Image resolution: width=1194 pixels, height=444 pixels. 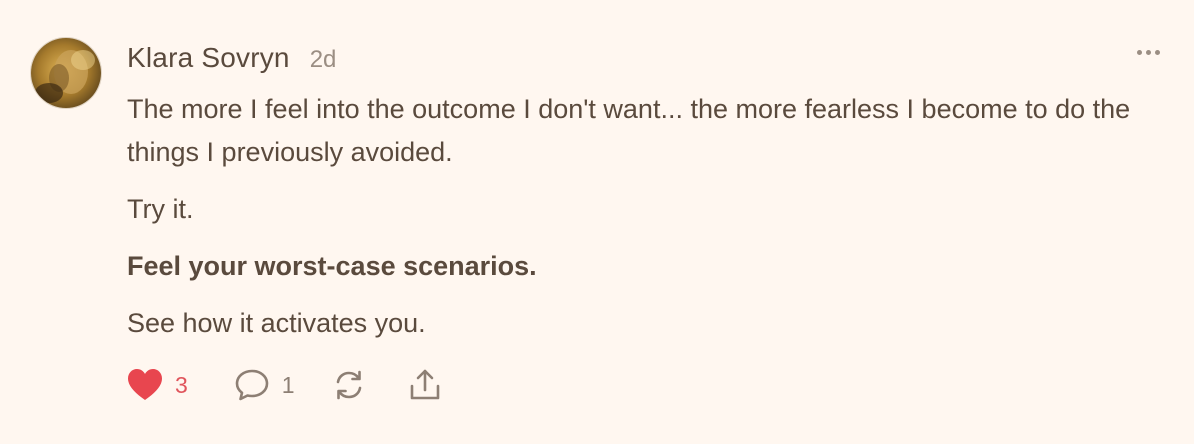 I want to click on share-icon, so click(x=424, y=384).